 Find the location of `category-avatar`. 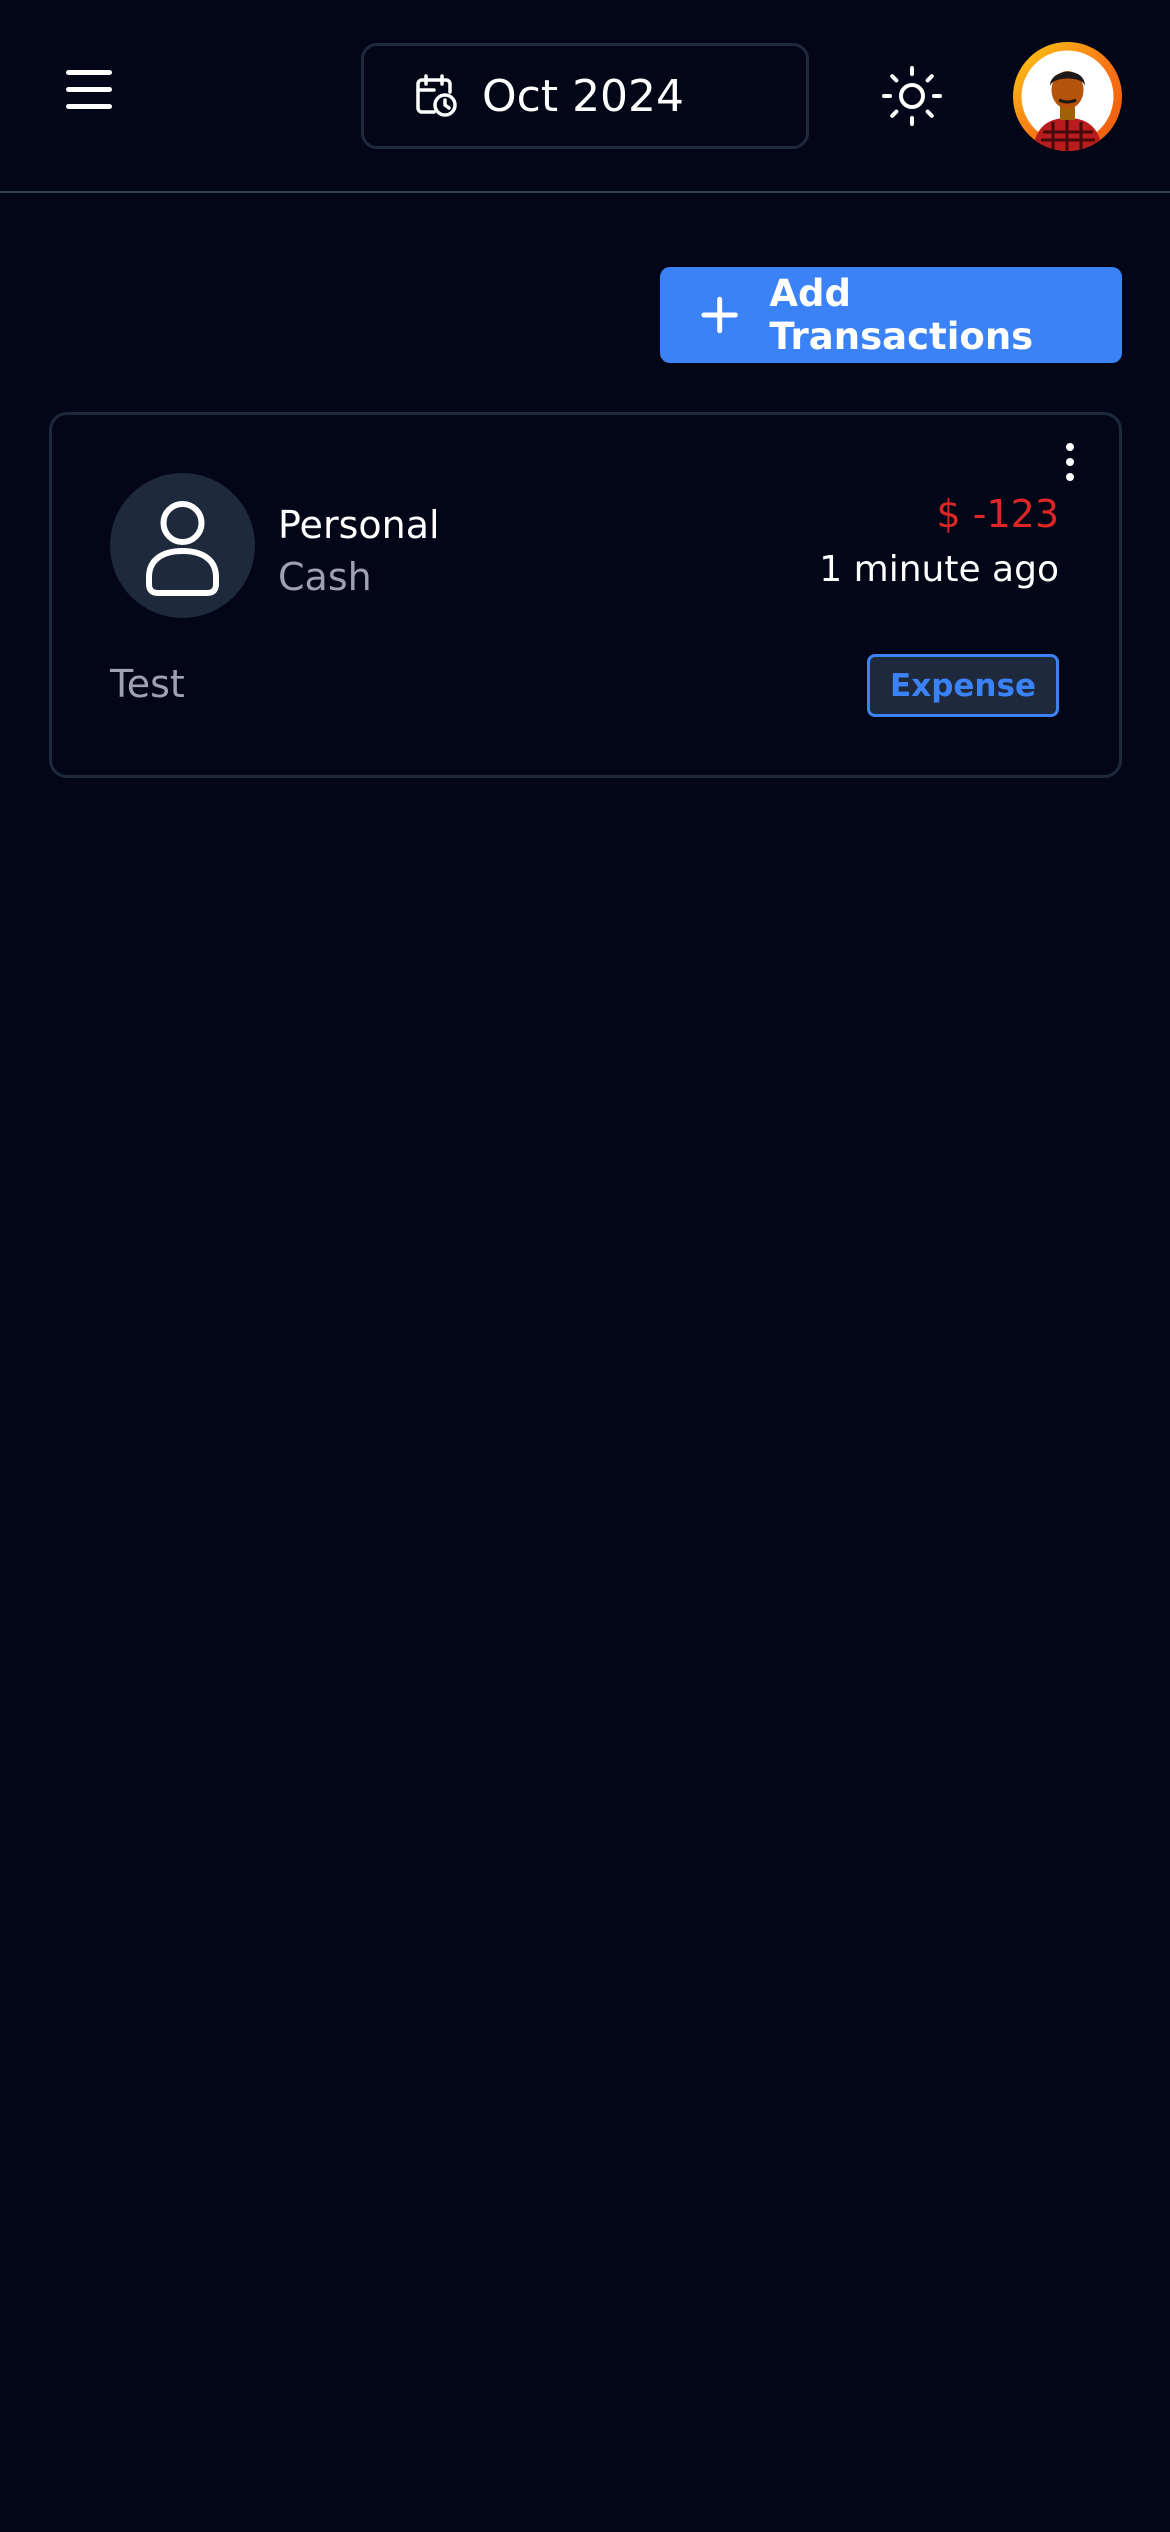

category-avatar is located at coordinates (182, 545).